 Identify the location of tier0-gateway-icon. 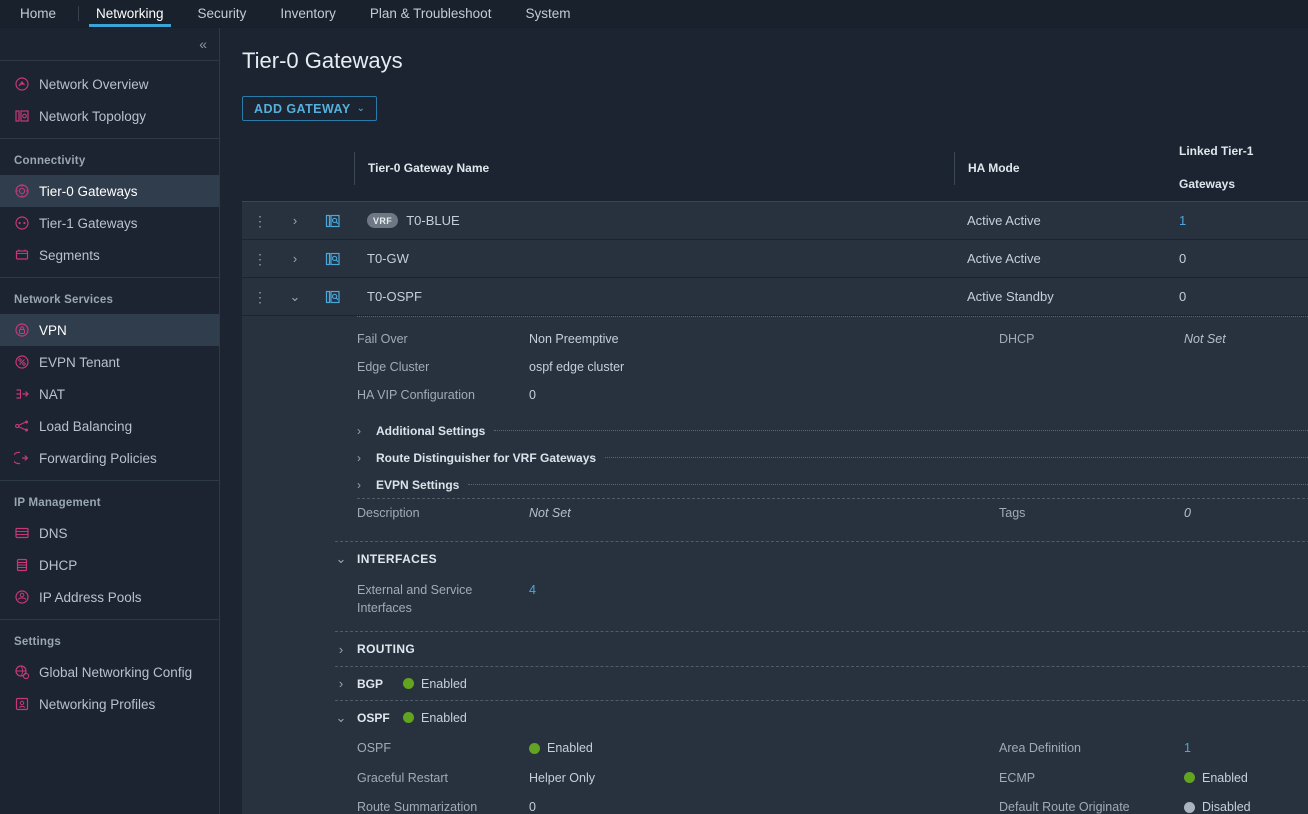
(22, 191).